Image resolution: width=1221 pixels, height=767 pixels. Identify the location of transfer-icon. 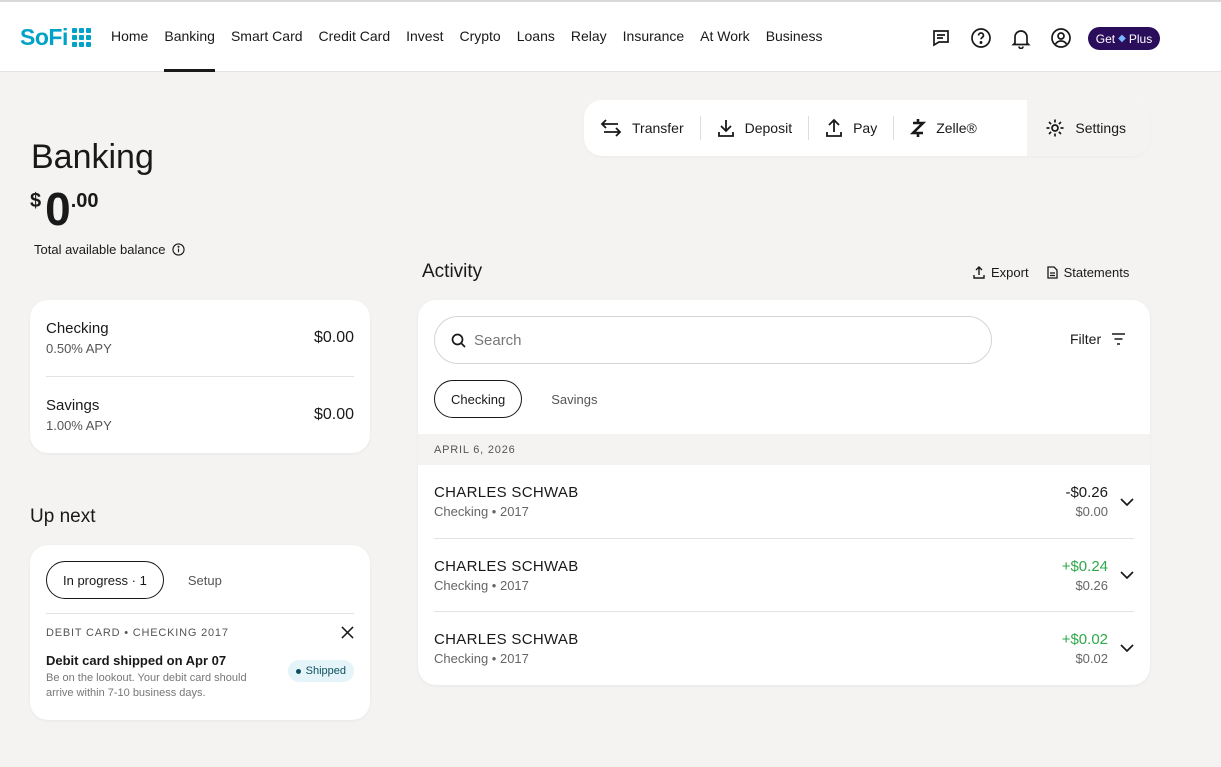
(611, 128).